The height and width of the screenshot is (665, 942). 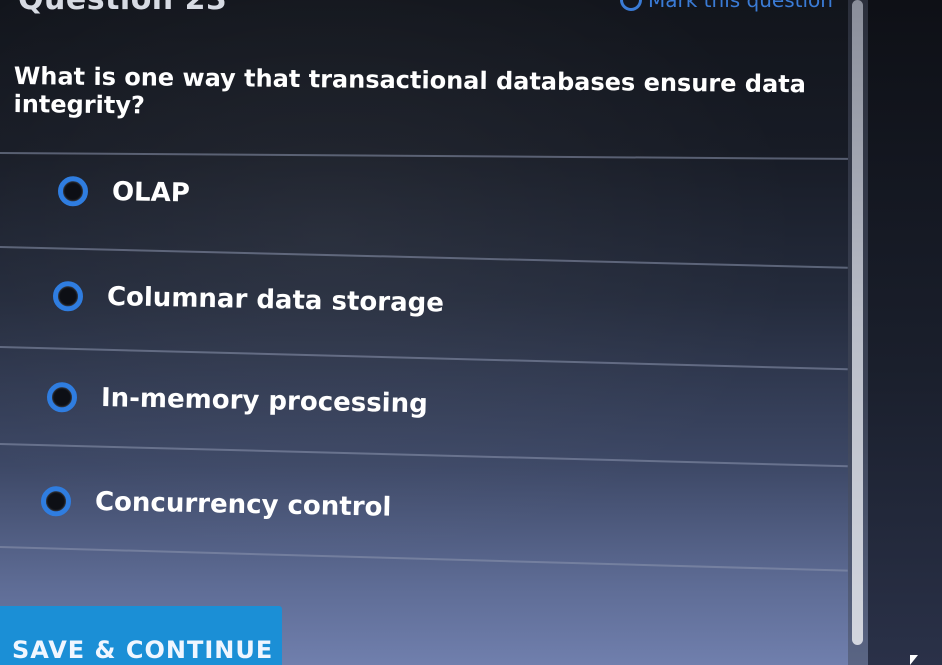 I want to click on mouse-cursor-icon, so click(x=914, y=660).